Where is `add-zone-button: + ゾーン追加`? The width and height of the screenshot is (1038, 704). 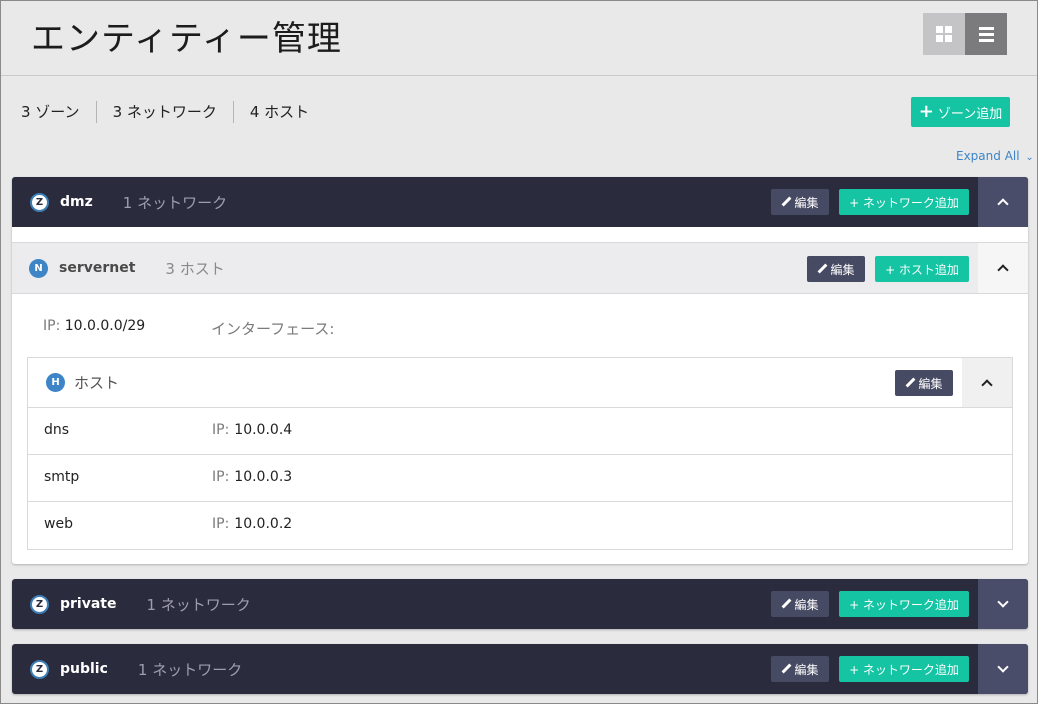
add-zone-button: + ゾーン追加 is located at coordinates (960, 112).